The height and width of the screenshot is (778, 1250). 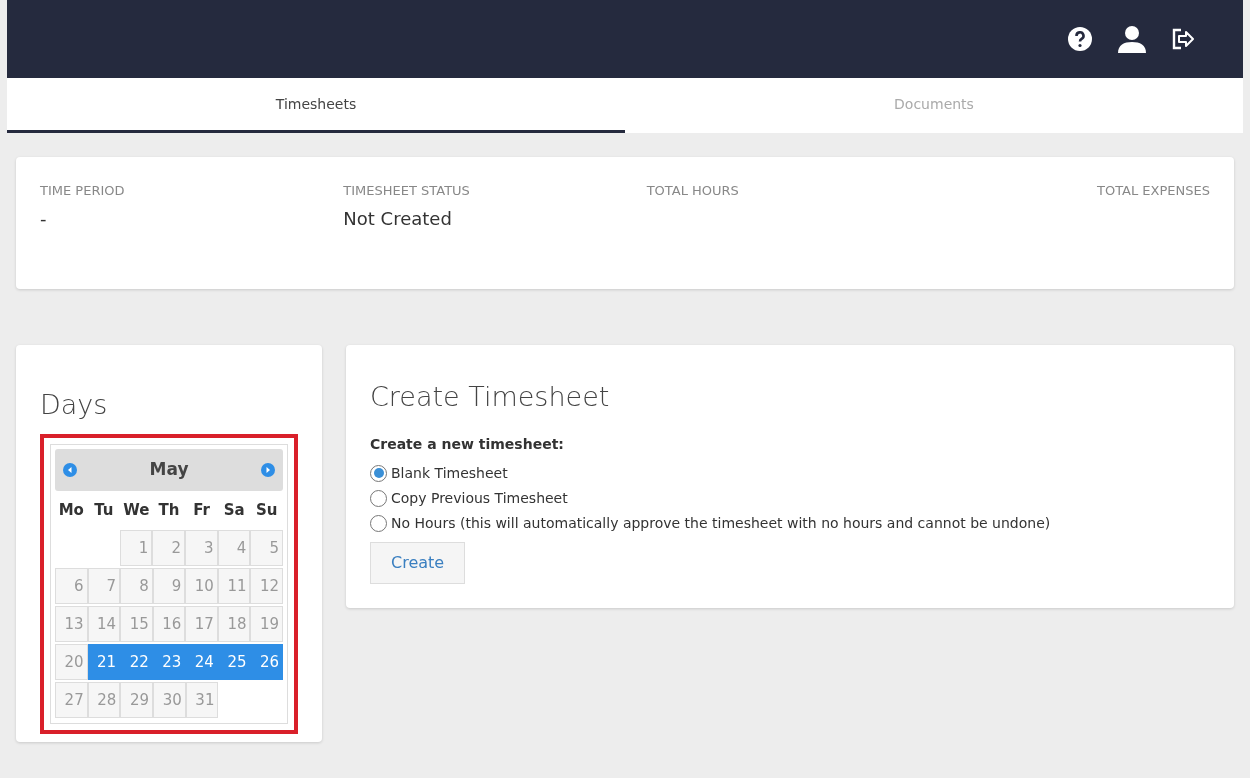 What do you see at coordinates (169, 469) in the screenshot?
I see `month-label: May` at bounding box center [169, 469].